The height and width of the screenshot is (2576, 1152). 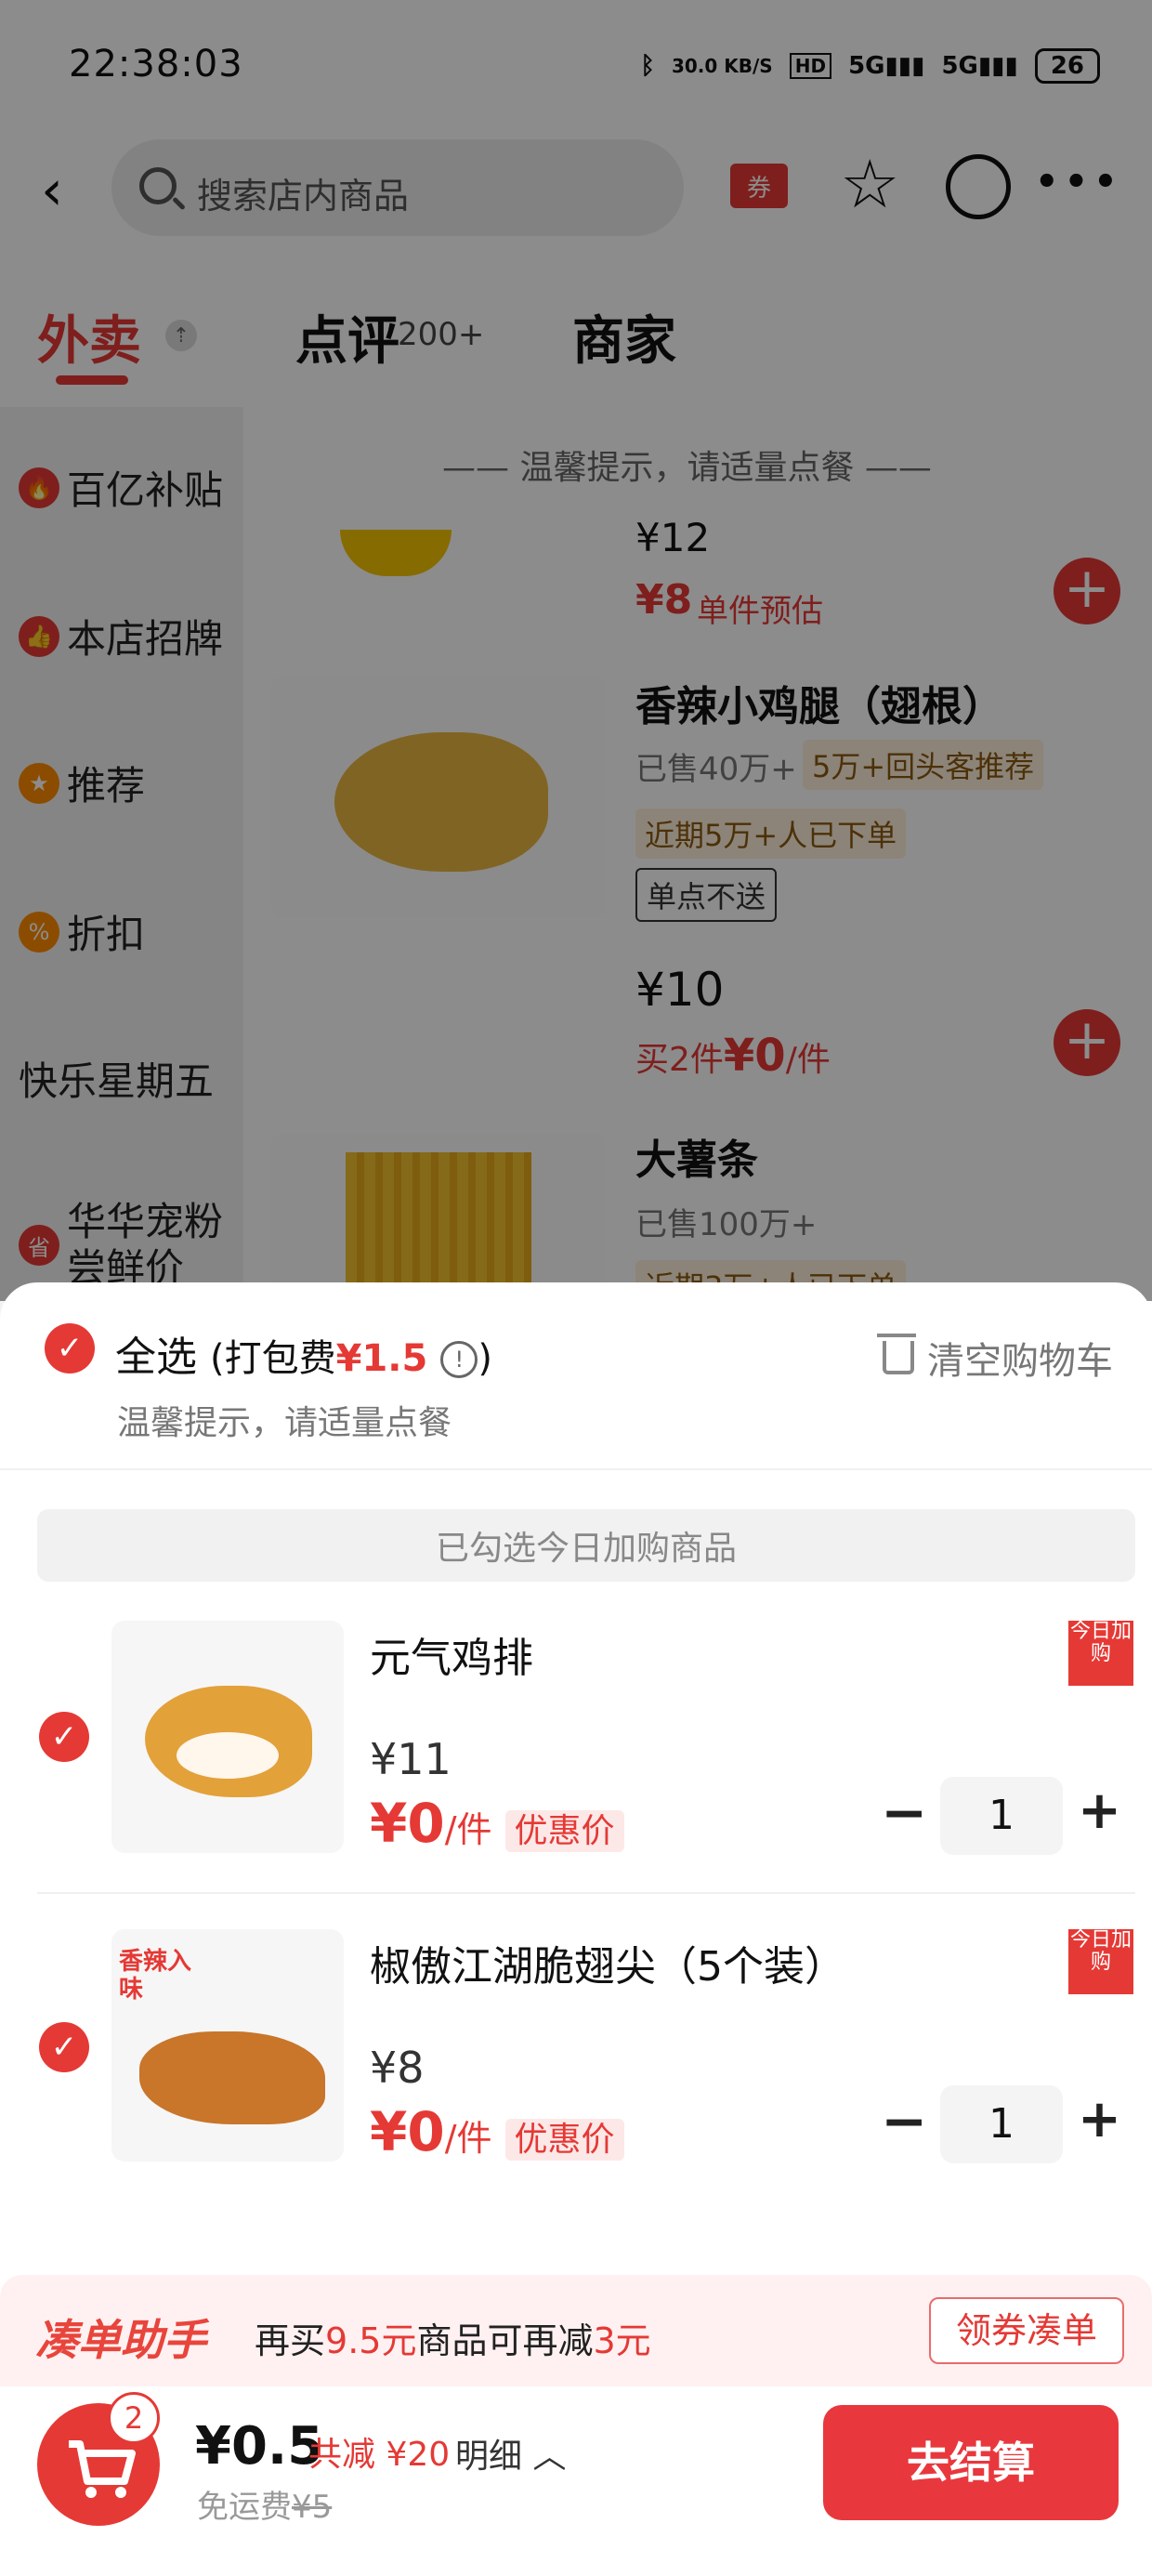 What do you see at coordinates (259, 2446) in the screenshot?
I see `total-price: ¥0.5` at bounding box center [259, 2446].